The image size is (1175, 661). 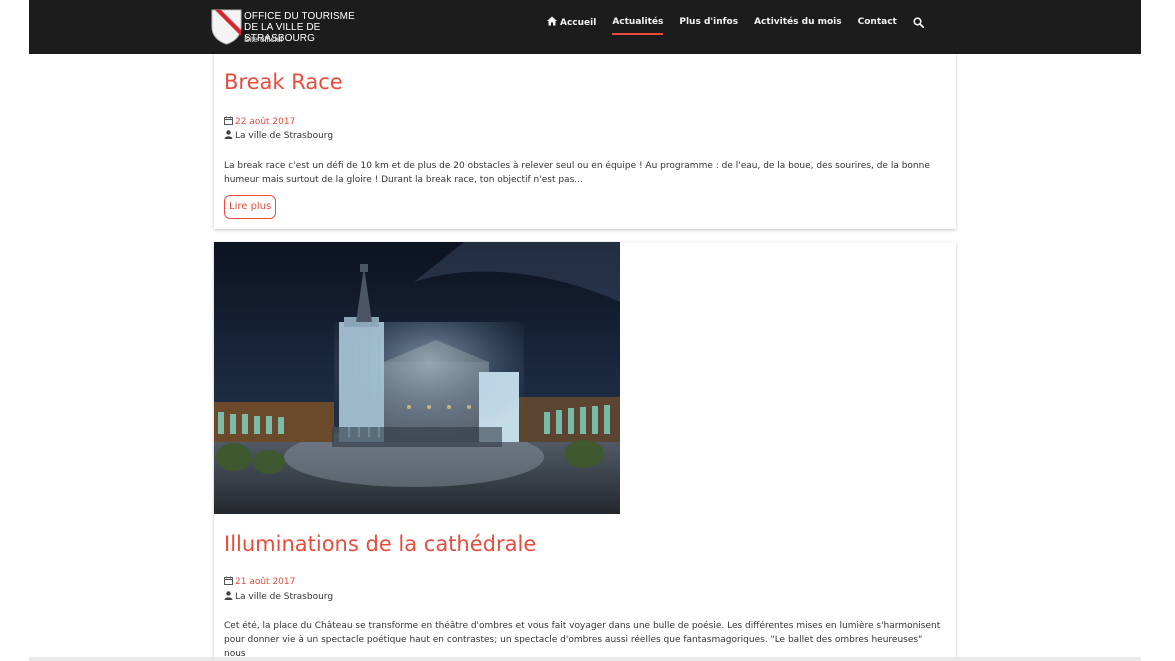 I want to click on nav-contact-label: Contact, so click(x=877, y=22).